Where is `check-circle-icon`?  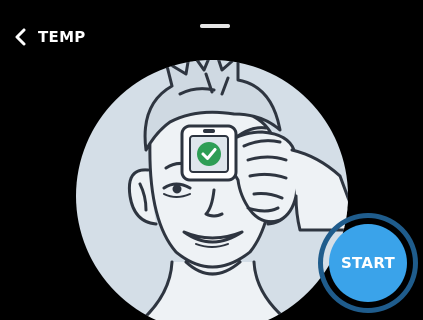 check-circle-icon is located at coordinates (209, 154).